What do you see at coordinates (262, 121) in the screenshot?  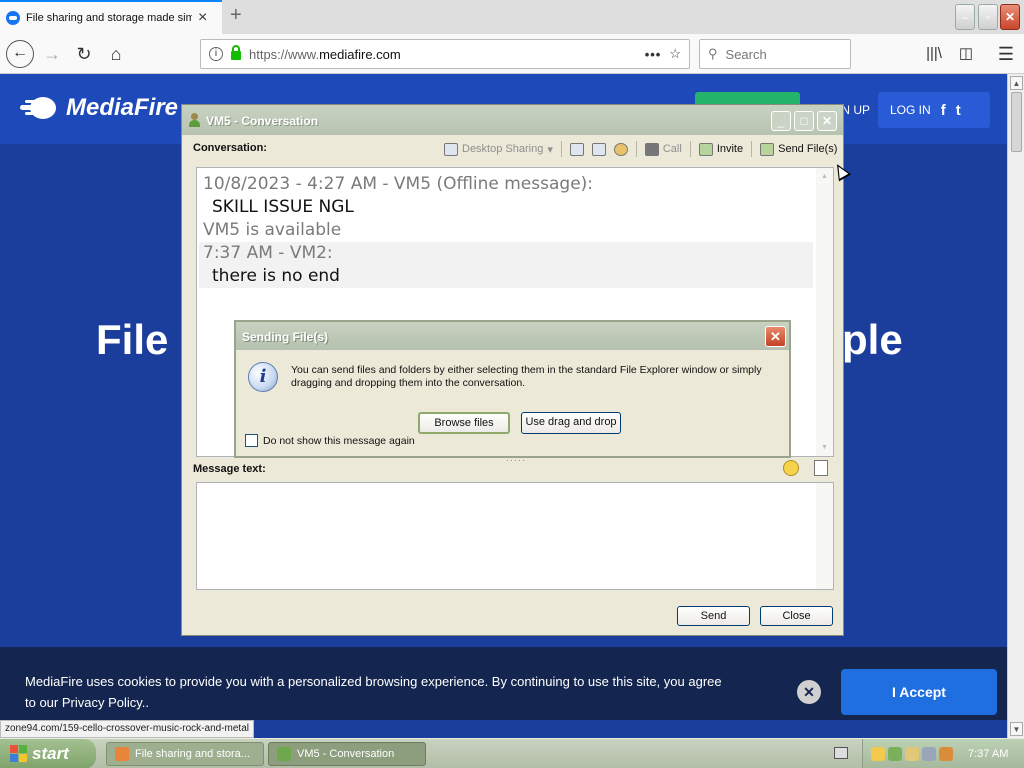 I see `conversation-window-title: VM5 - Conversation` at bounding box center [262, 121].